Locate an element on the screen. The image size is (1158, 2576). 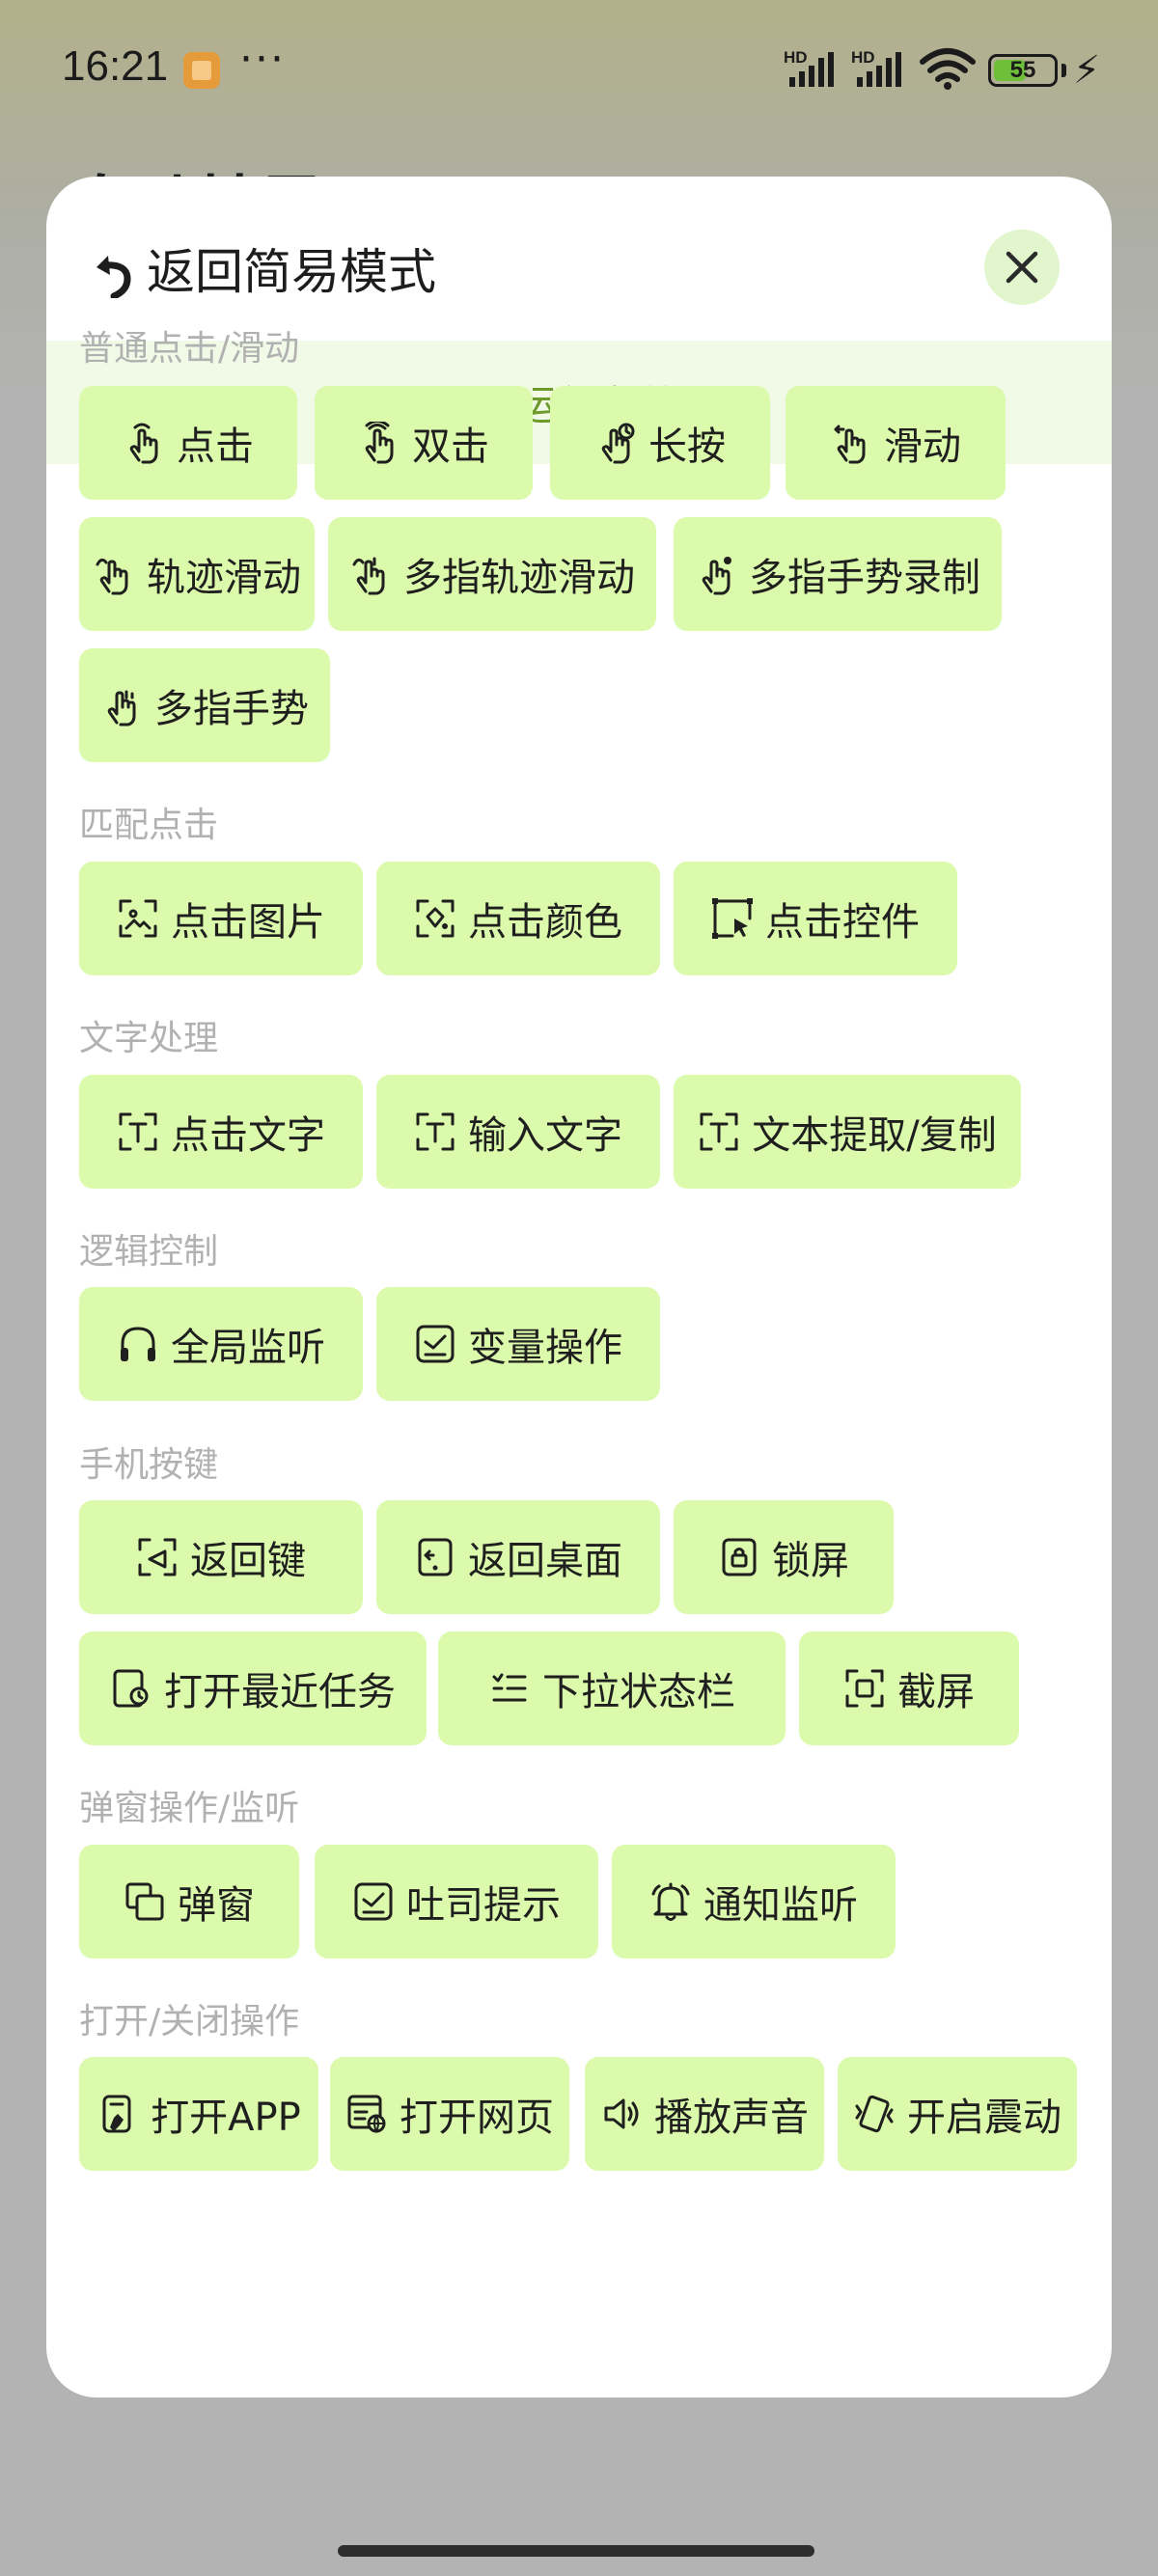
battery-icon: 55 is located at coordinates (1023, 70).